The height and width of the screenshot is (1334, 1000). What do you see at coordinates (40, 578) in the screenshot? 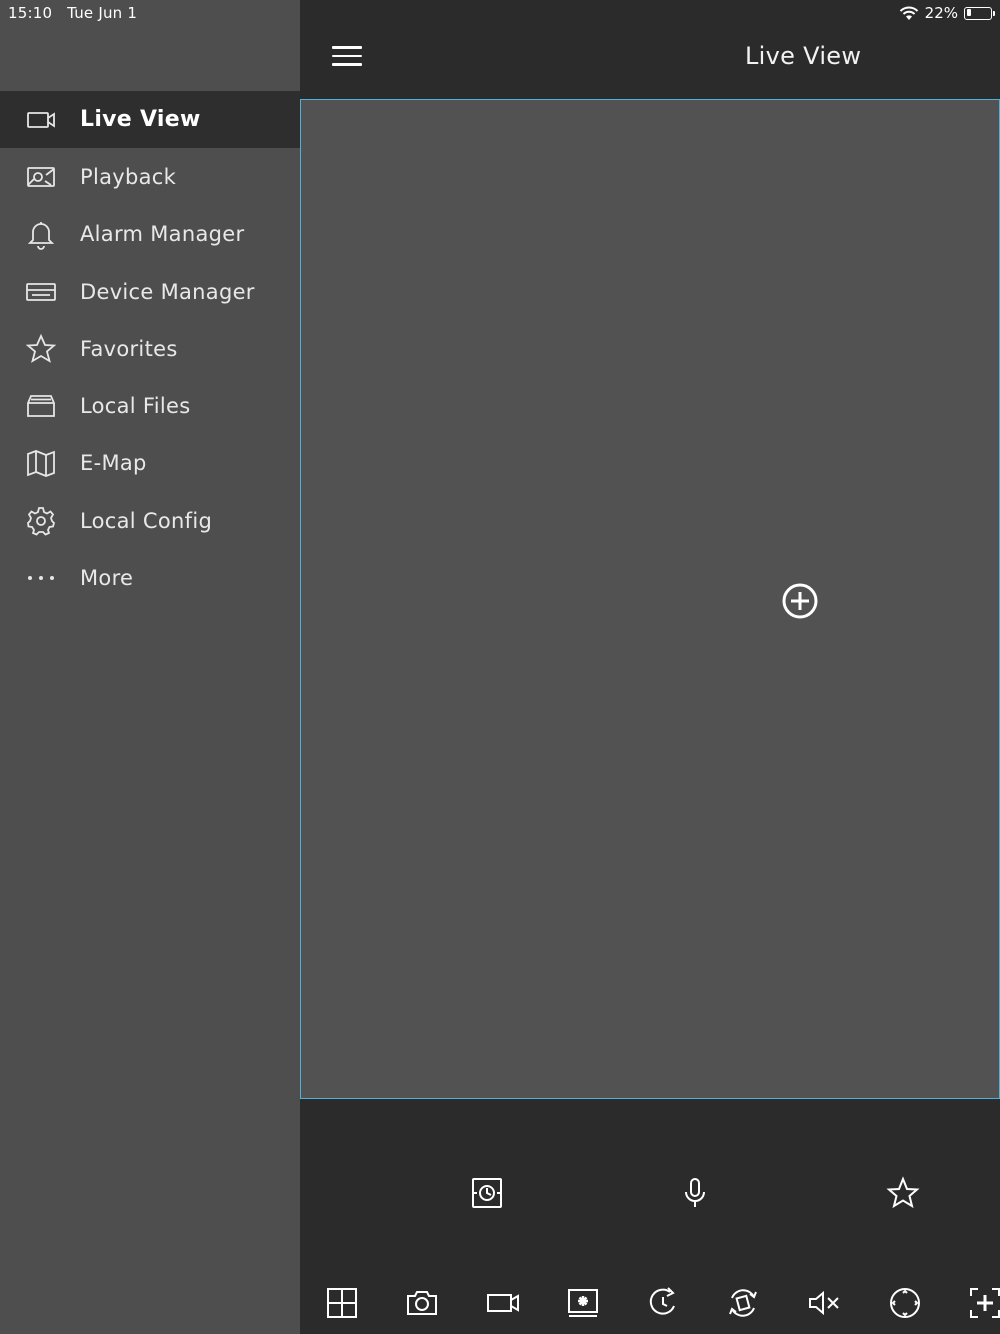
I see `more-dots-icon` at bounding box center [40, 578].